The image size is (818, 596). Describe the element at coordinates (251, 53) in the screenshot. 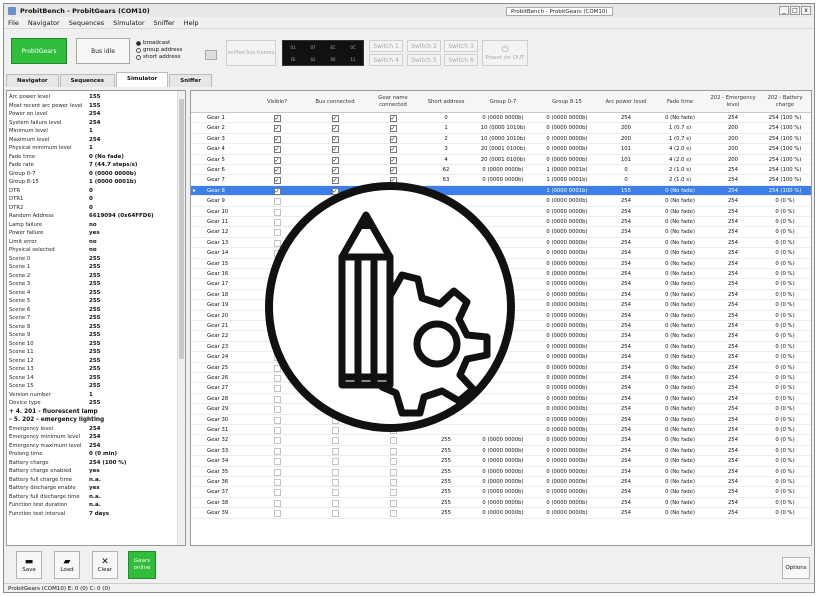

I see `send-frames-button: sniffed bus frames` at that location.